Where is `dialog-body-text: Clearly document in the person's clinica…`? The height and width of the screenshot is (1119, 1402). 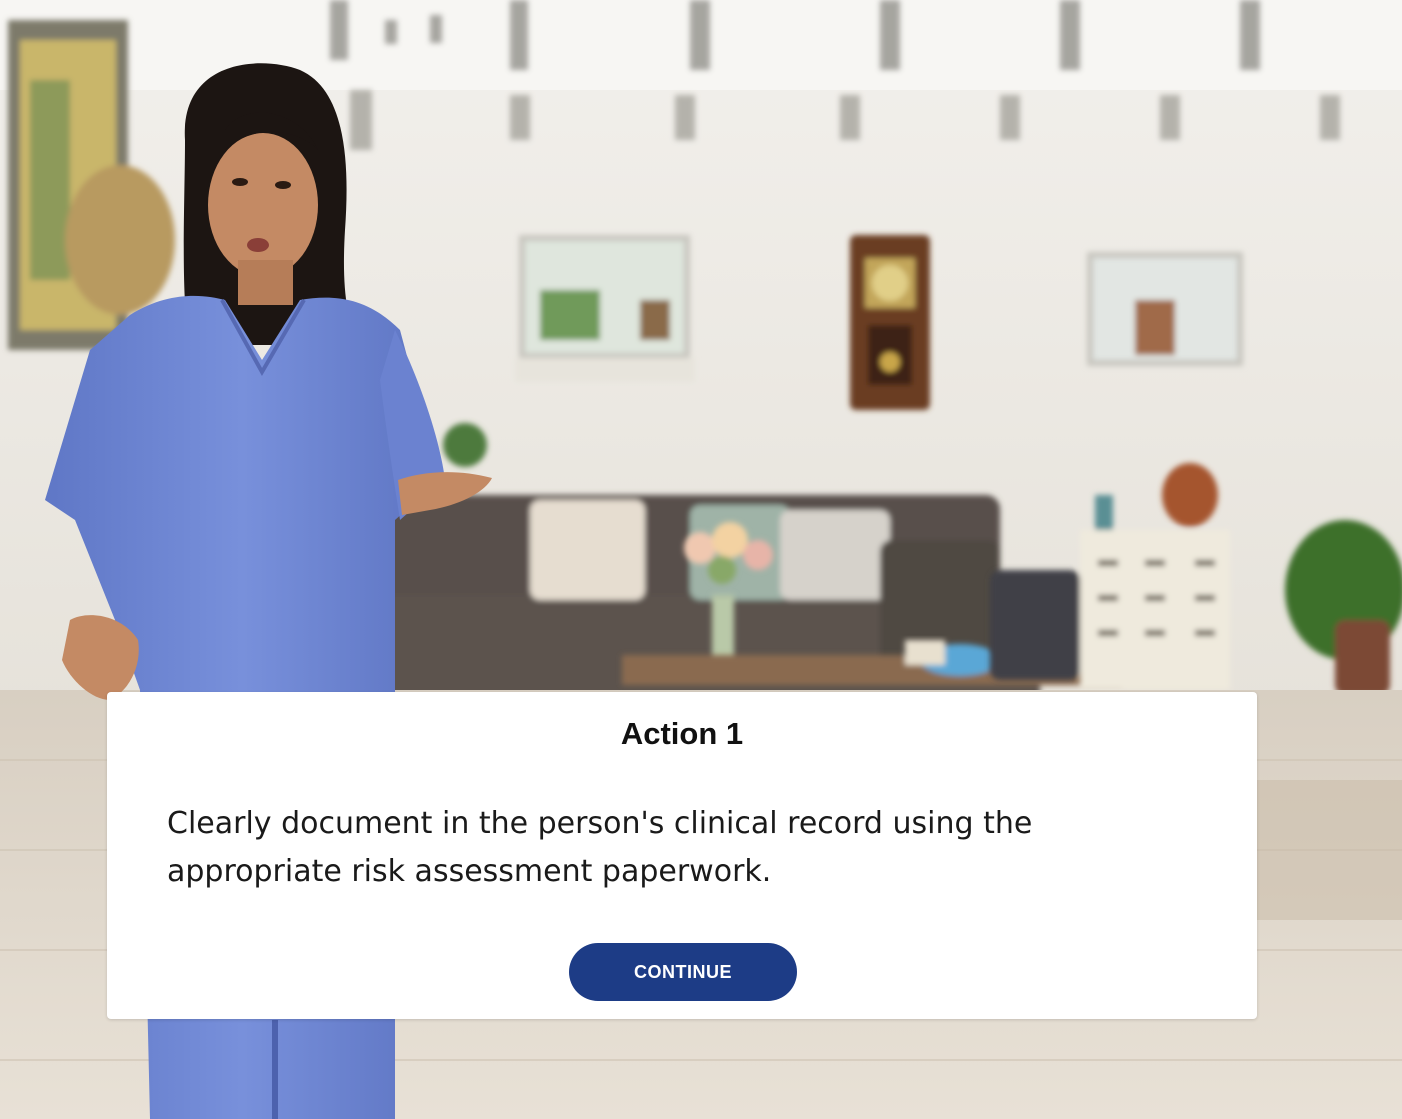 dialog-body-text: Clearly document in the person's clinica… is located at coordinates (600, 847).